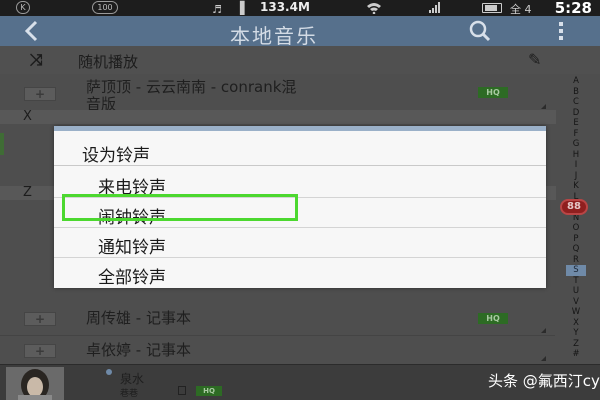 This screenshot has height=400, width=600. What do you see at coordinates (374, 8) in the screenshot?
I see `wifi-icon` at bounding box center [374, 8].